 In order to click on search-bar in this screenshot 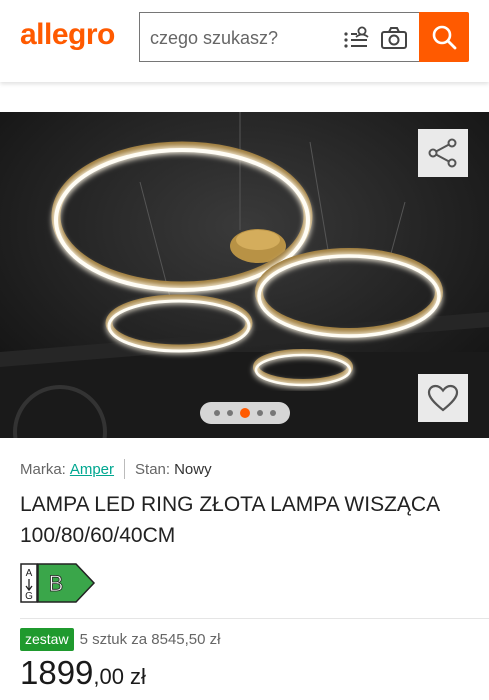, I will do `click(304, 37)`.